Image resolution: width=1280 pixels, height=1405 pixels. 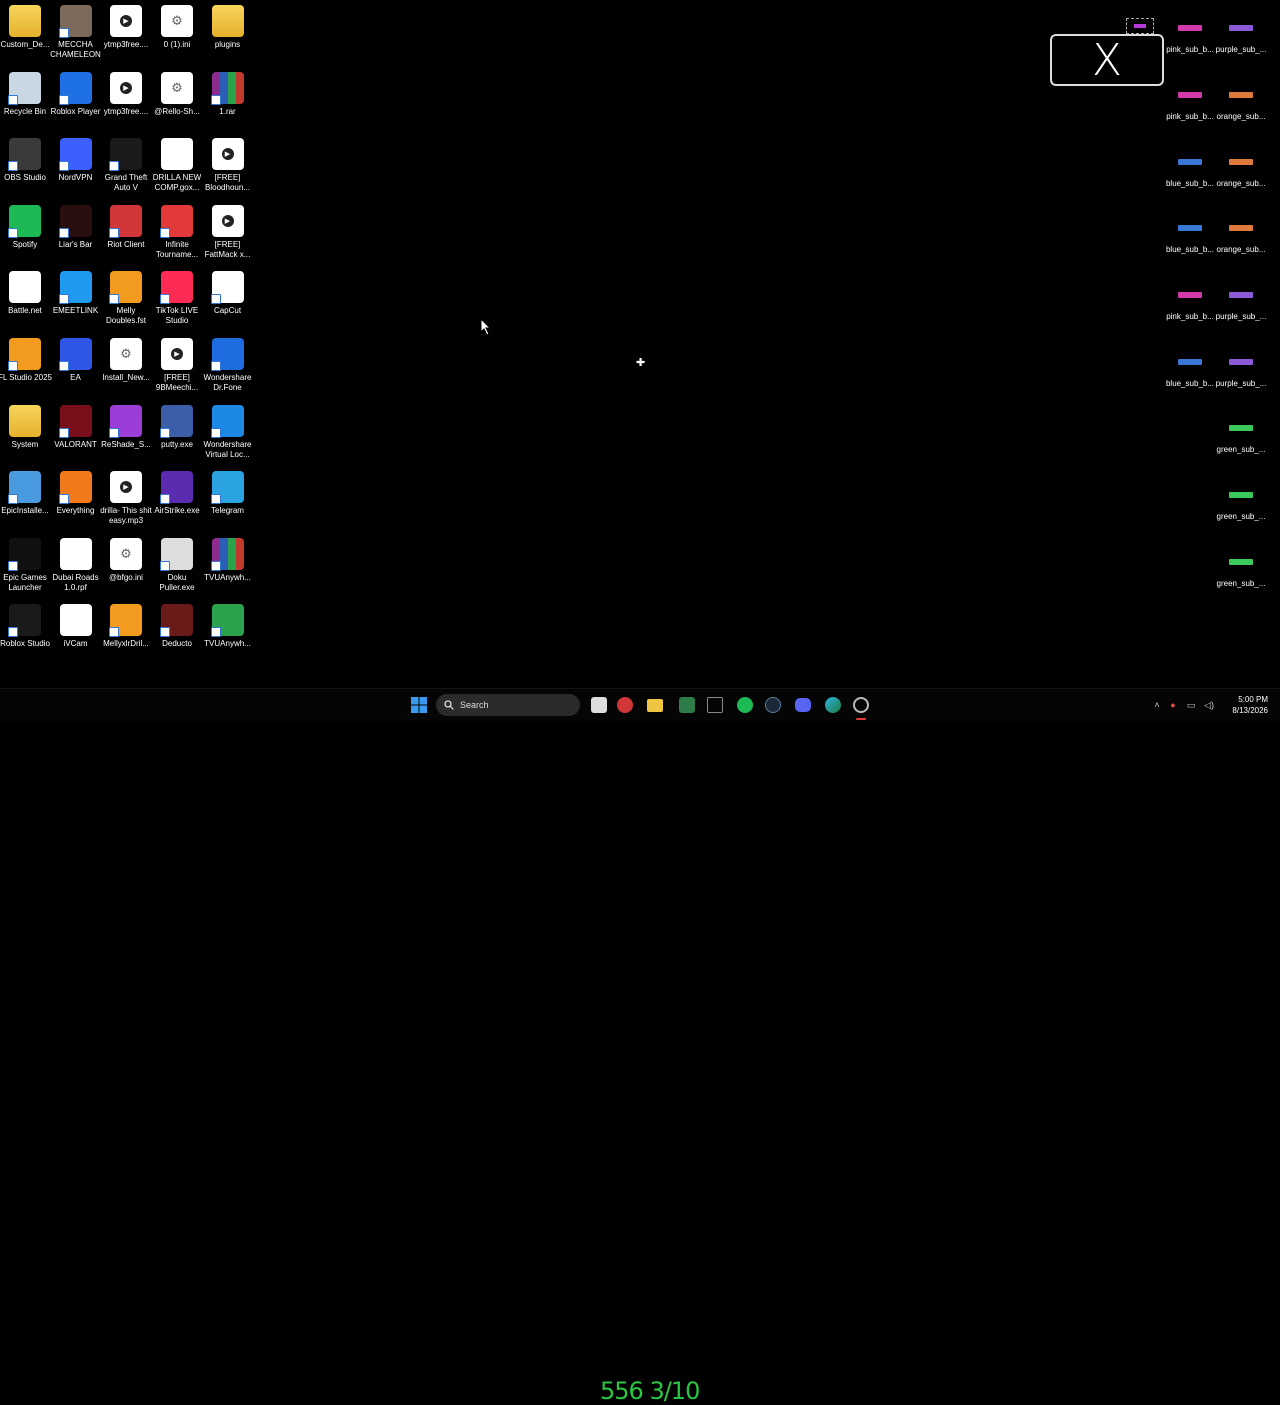 What do you see at coordinates (1250, 705) in the screenshot?
I see `taskbar-clock: 5:00 PM 8/13/2026` at bounding box center [1250, 705].